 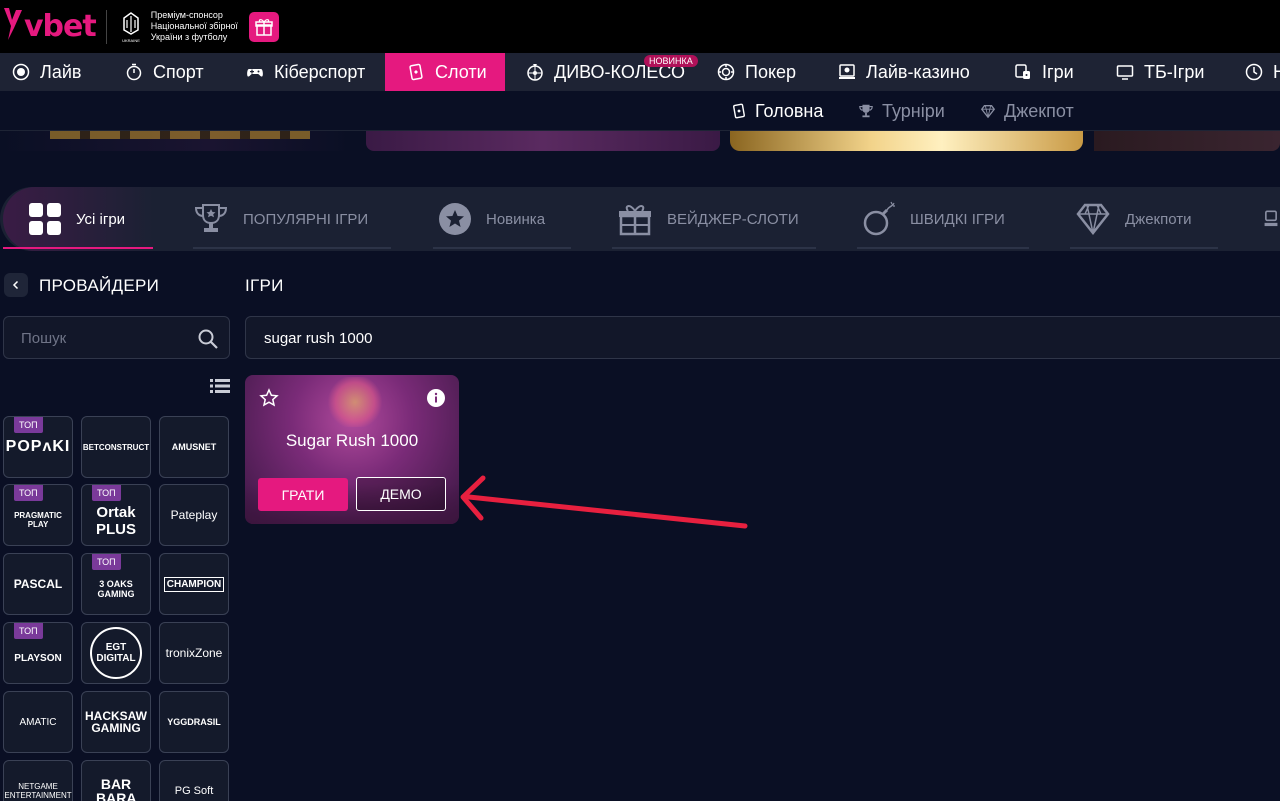 I want to click on category-next, so click(x=1271, y=219).